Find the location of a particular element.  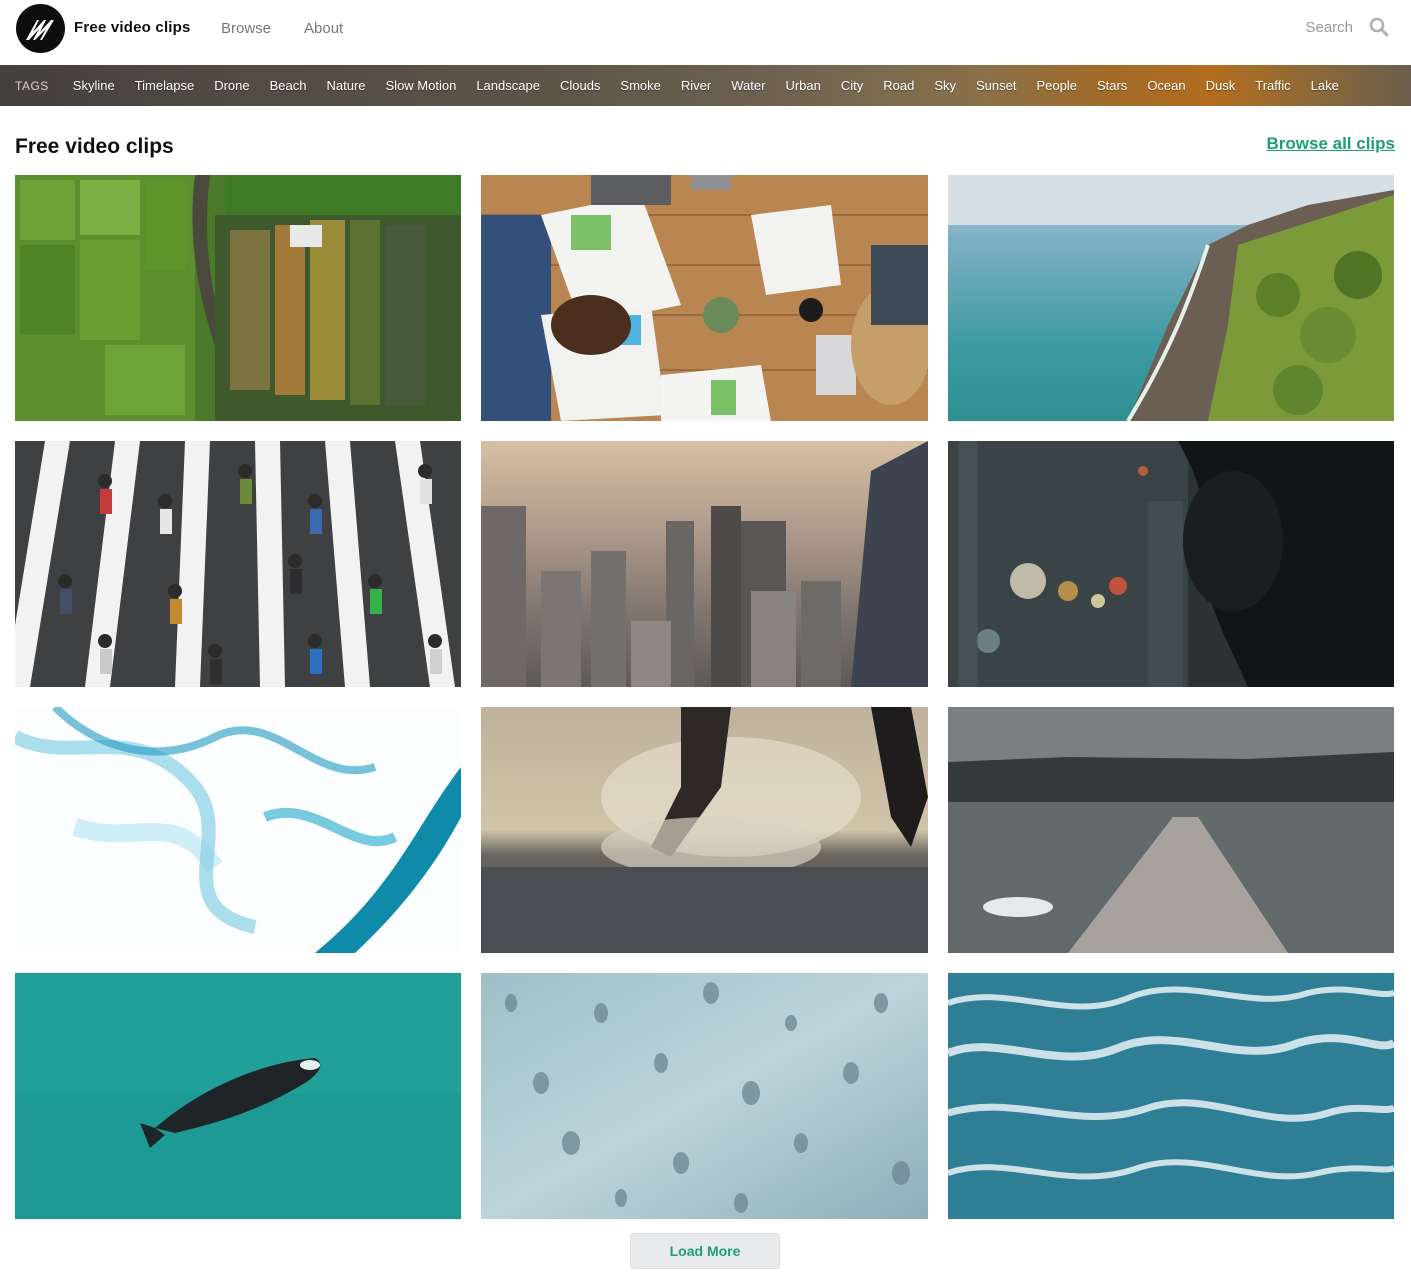

tag-road: Road is located at coordinates (898, 85).